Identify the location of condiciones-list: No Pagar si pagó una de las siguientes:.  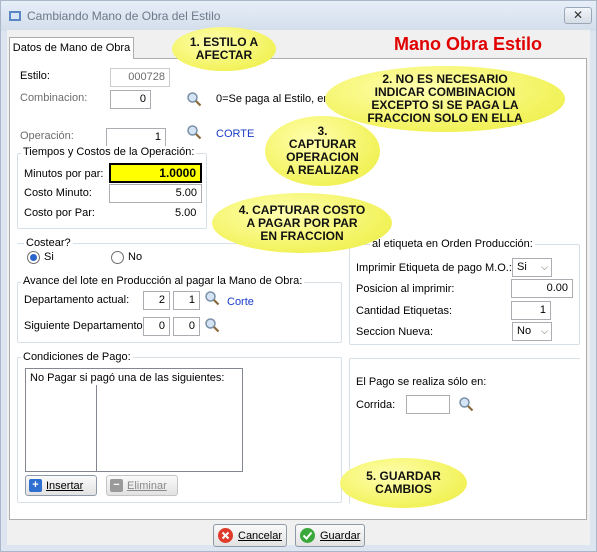
(134, 420).